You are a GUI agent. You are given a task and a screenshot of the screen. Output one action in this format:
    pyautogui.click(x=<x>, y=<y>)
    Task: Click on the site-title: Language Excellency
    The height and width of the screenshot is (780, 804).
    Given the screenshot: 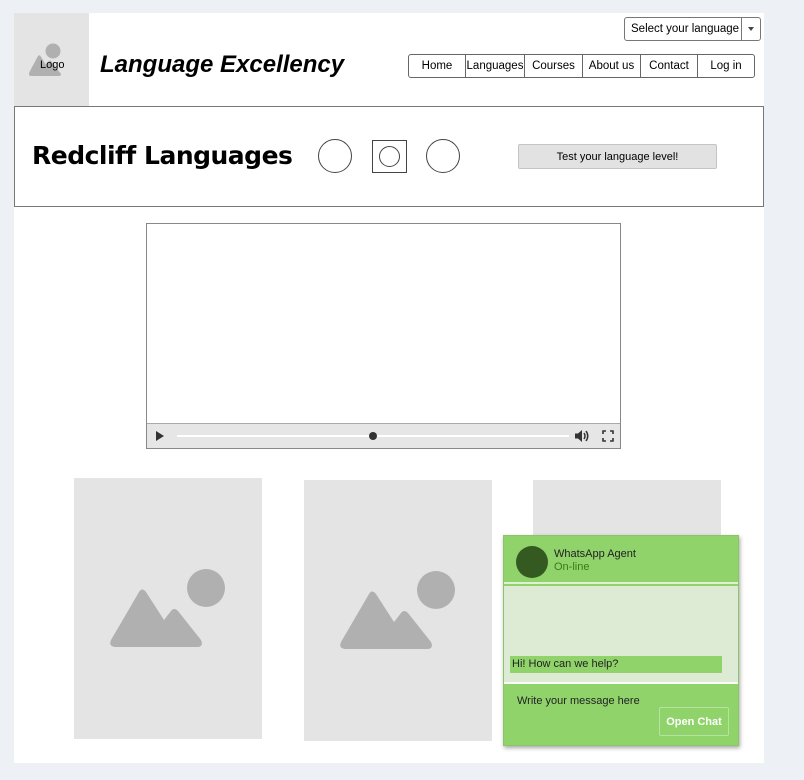 What is the action you would take?
    pyautogui.click(x=222, y=64)
    